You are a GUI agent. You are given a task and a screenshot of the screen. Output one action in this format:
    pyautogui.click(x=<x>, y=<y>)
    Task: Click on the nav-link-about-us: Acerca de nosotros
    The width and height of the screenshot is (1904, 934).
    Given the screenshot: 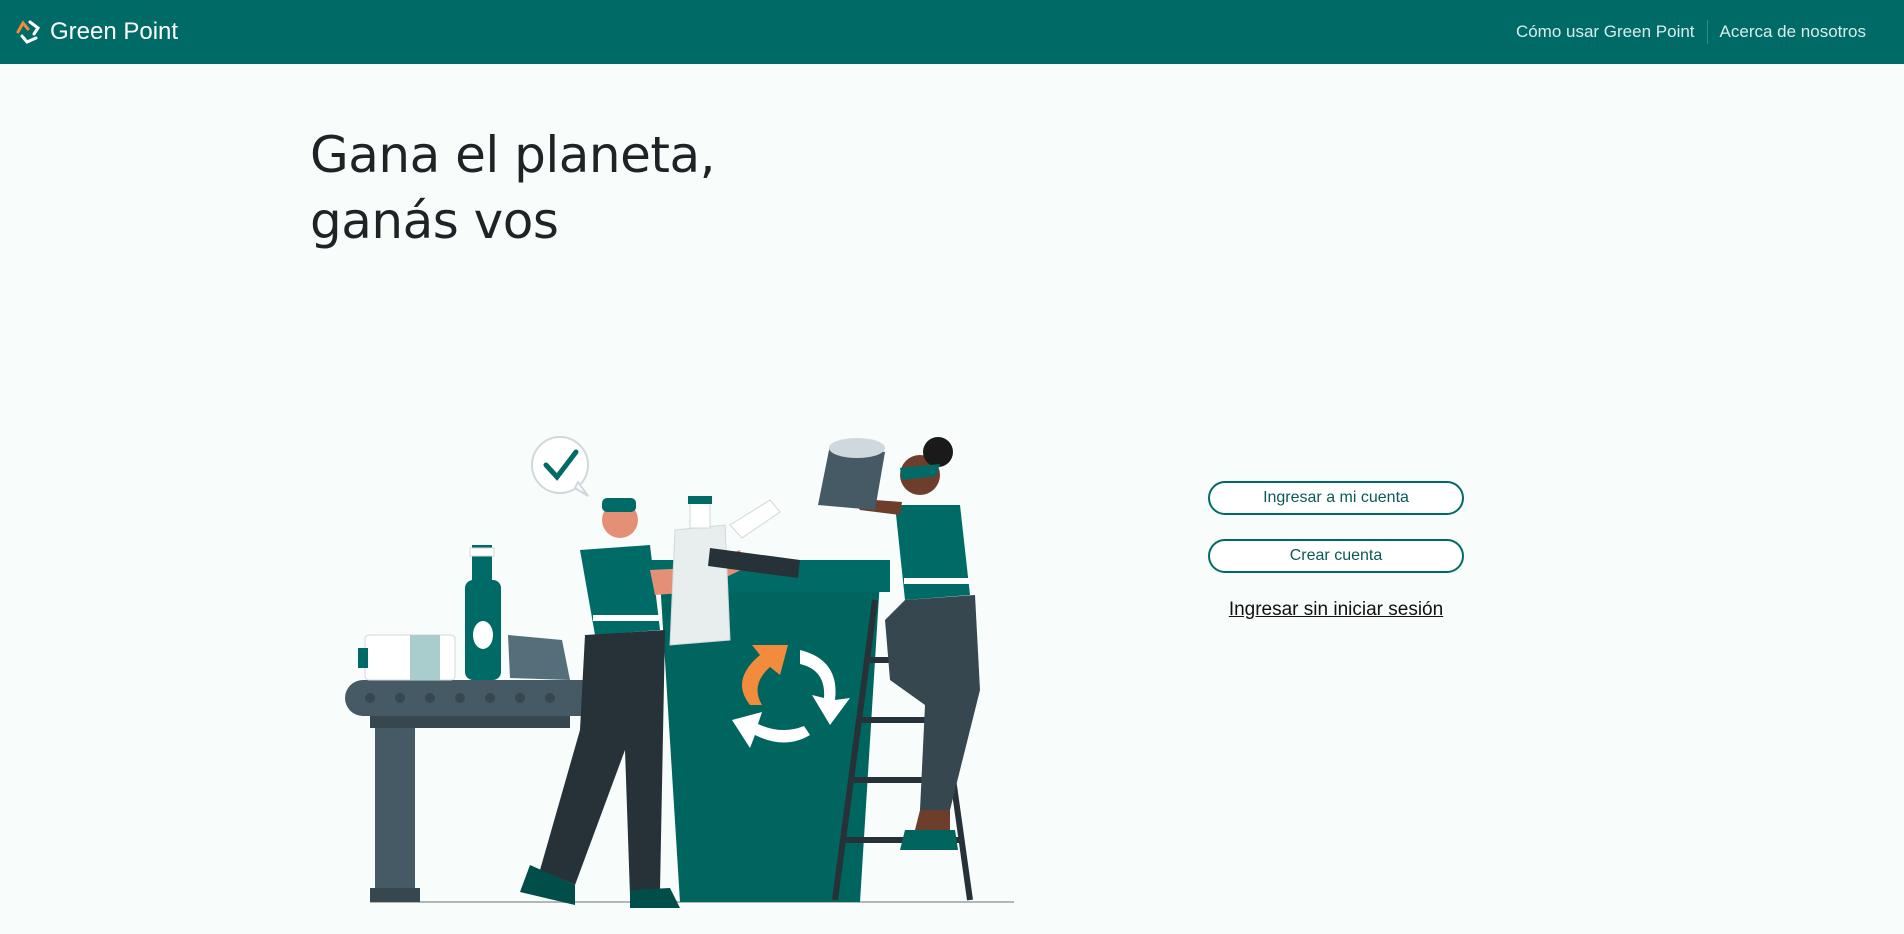 What is the action you would take?
    pyautogui.click(x=1793, y=32)
    